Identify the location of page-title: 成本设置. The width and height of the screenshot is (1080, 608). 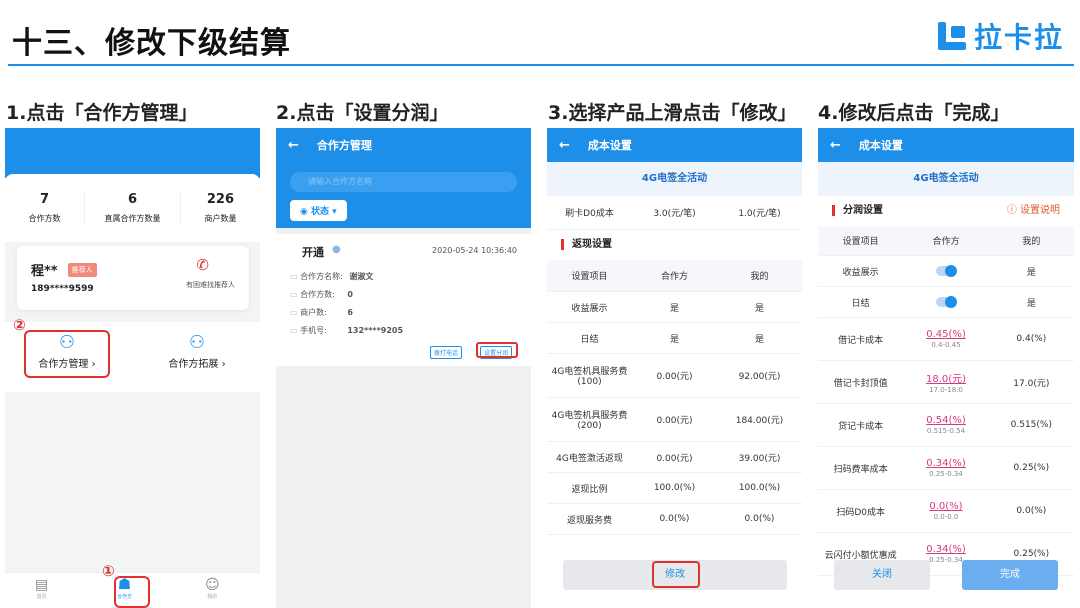
(609, 145).